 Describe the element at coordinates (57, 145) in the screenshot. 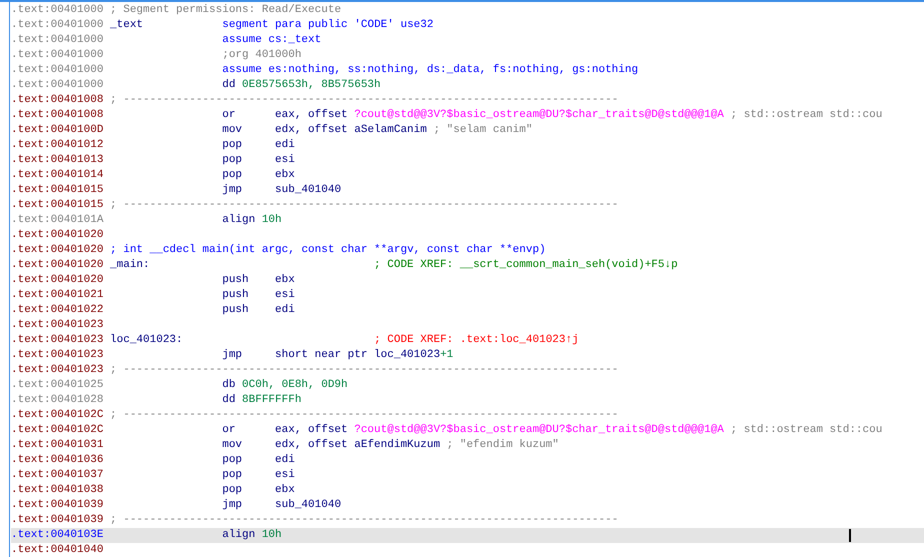

I see `line-address: .text:00401012` at that location.